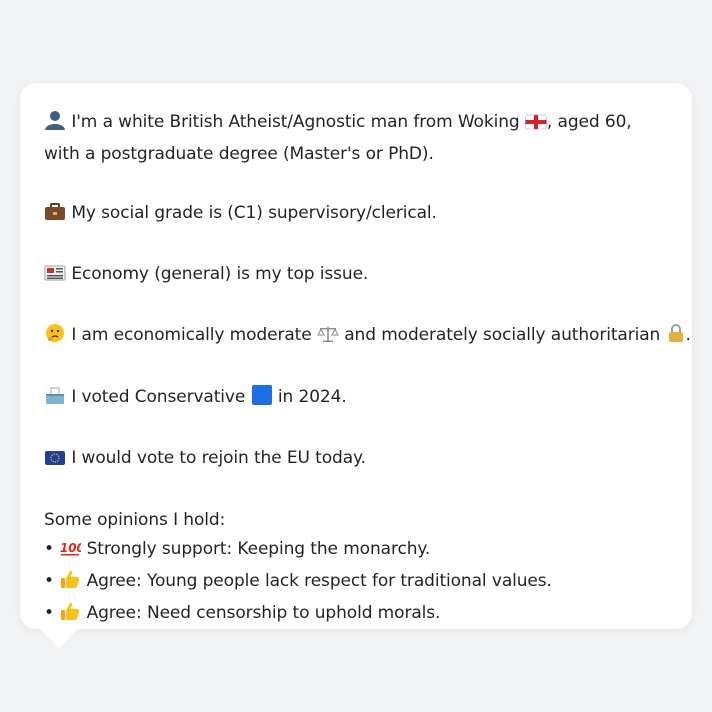  I want to click on hundred-points-icon: 100, so click(72, 552).